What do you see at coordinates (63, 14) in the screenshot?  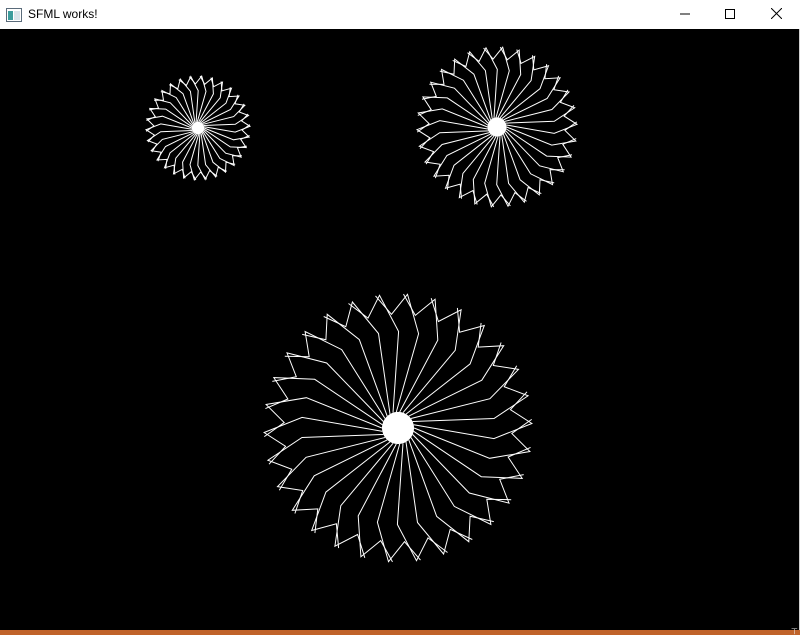 I see `window-title: SFML works!` at bounding box center [63, 14].